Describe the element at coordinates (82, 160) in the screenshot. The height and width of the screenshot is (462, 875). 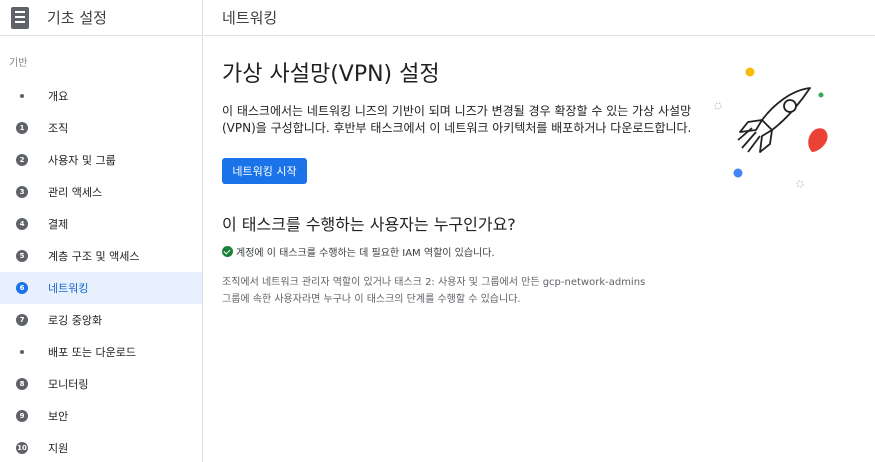
I see `sidebar-item-label: 사용자 및 그룹` at that location.